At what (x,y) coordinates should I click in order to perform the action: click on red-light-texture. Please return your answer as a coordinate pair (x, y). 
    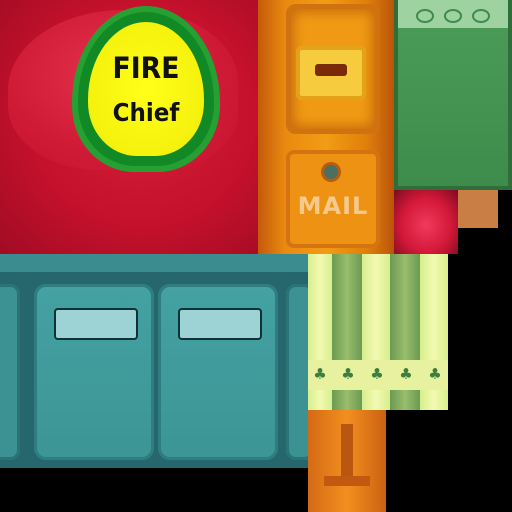
    Looking at the image, I should click on (426, 222).